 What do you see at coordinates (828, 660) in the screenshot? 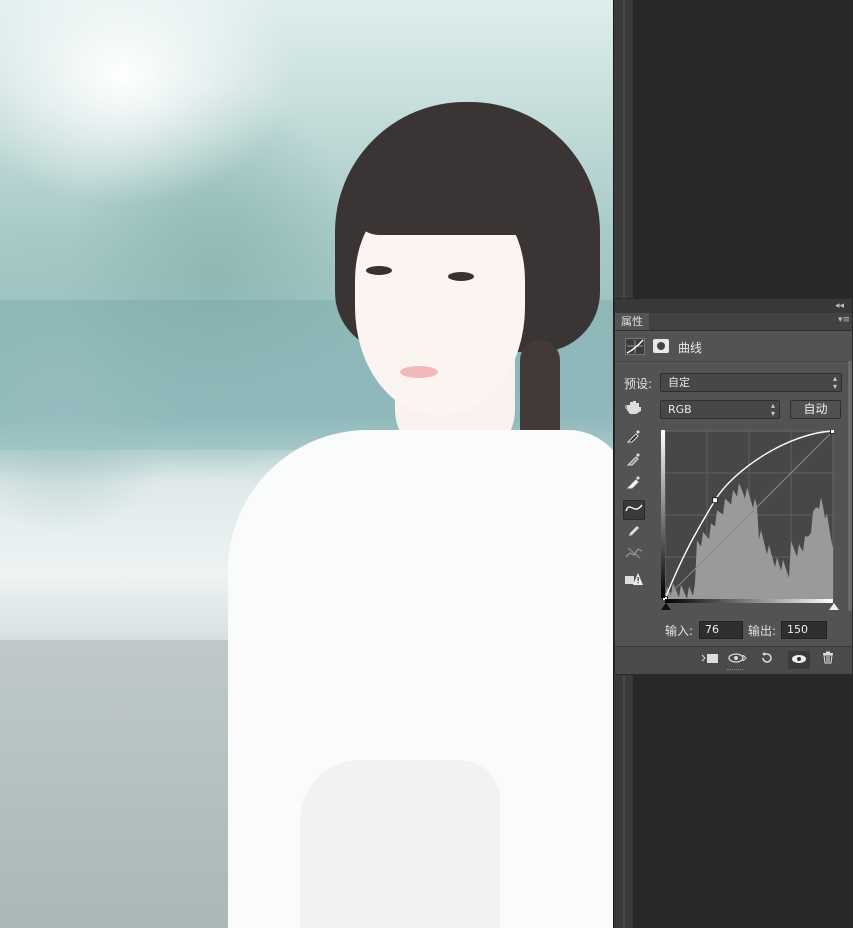
I see `trash-icon` at bounding box center [828, 660].